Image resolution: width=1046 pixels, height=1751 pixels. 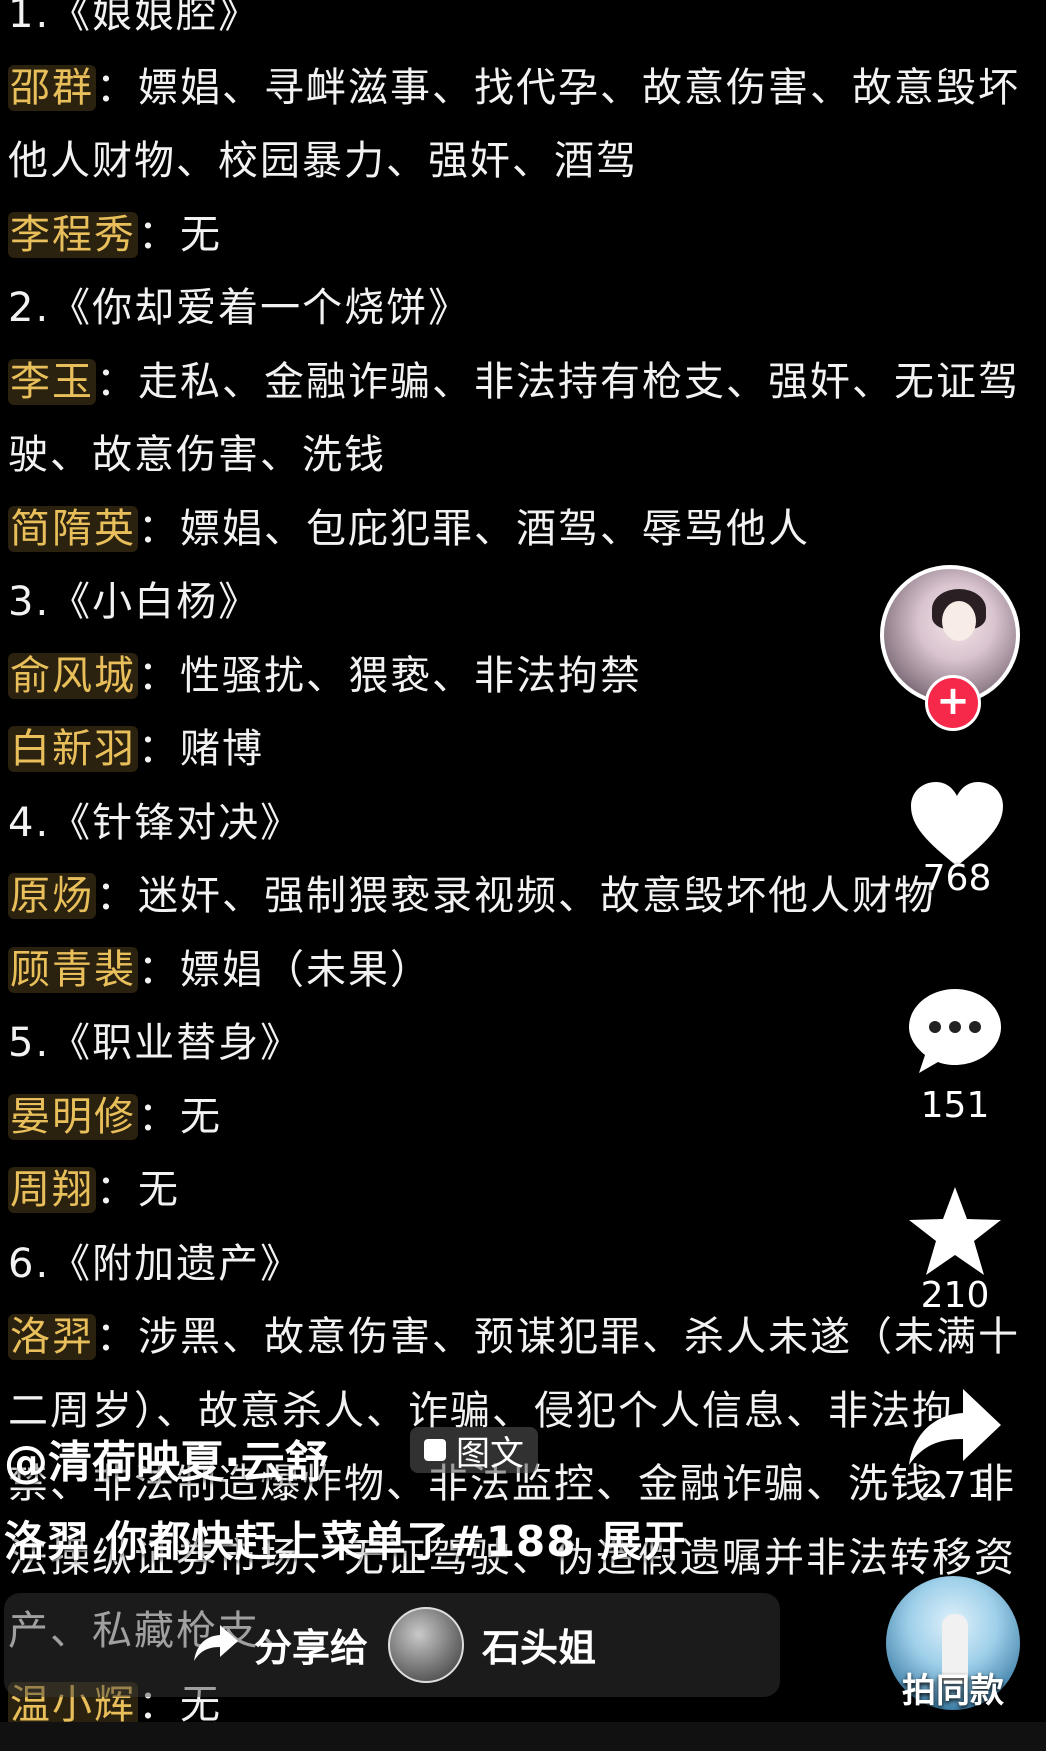 I want to click on novel-title: 2.《你却爱着一个烧饼》, so click(x=518, y=309).